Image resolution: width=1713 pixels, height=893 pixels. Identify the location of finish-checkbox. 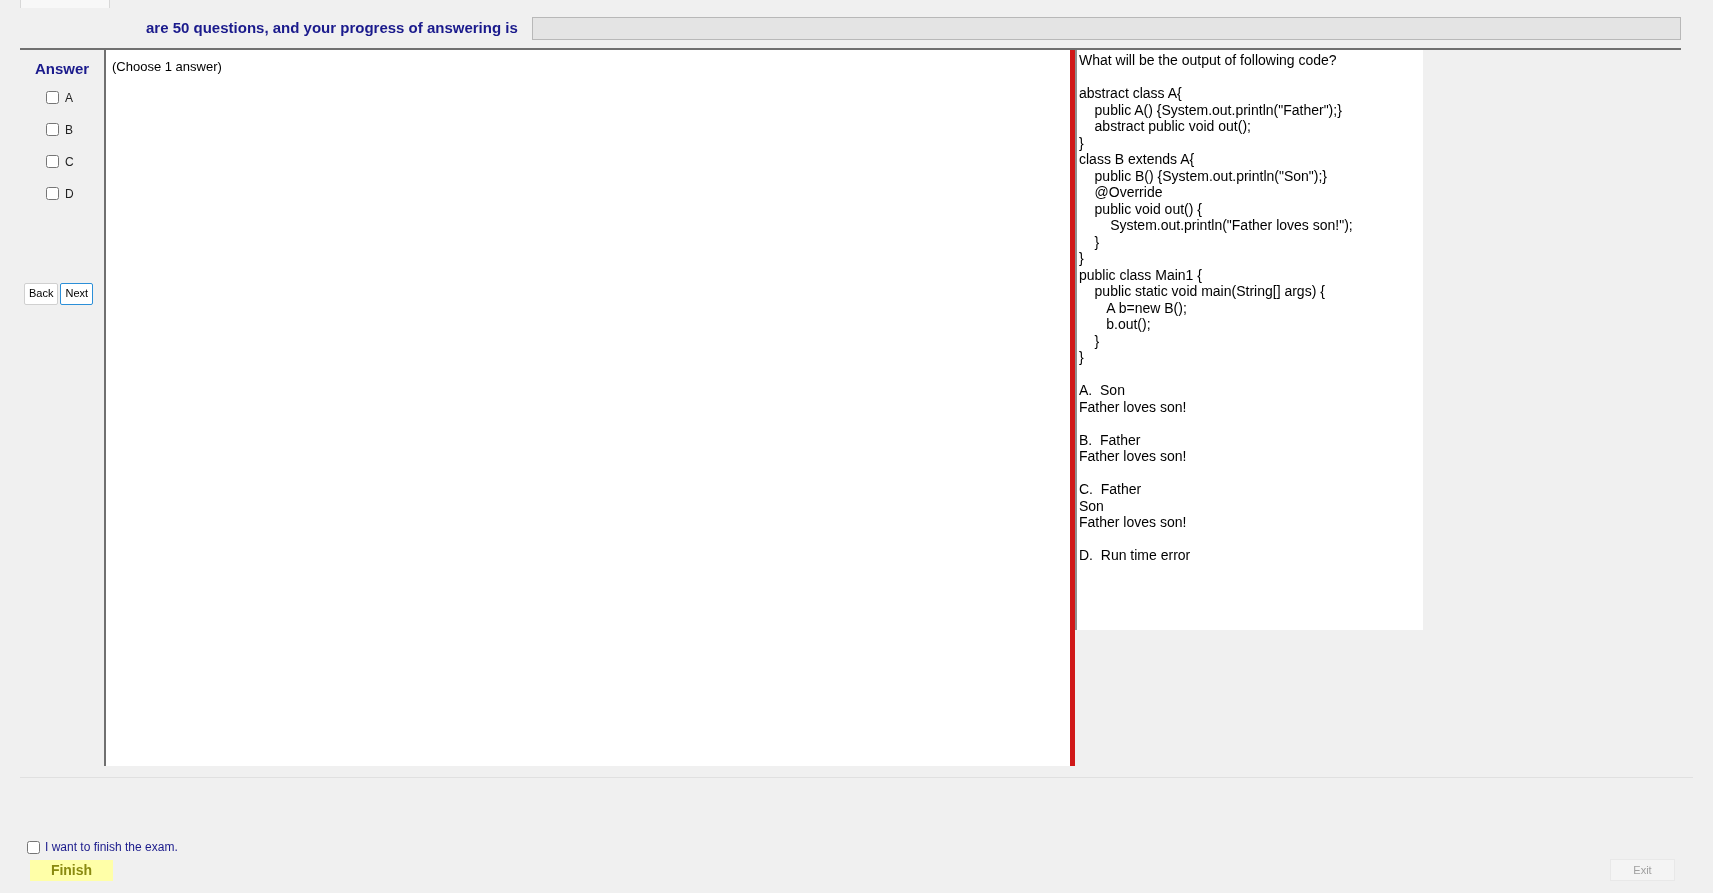
(33, 847).